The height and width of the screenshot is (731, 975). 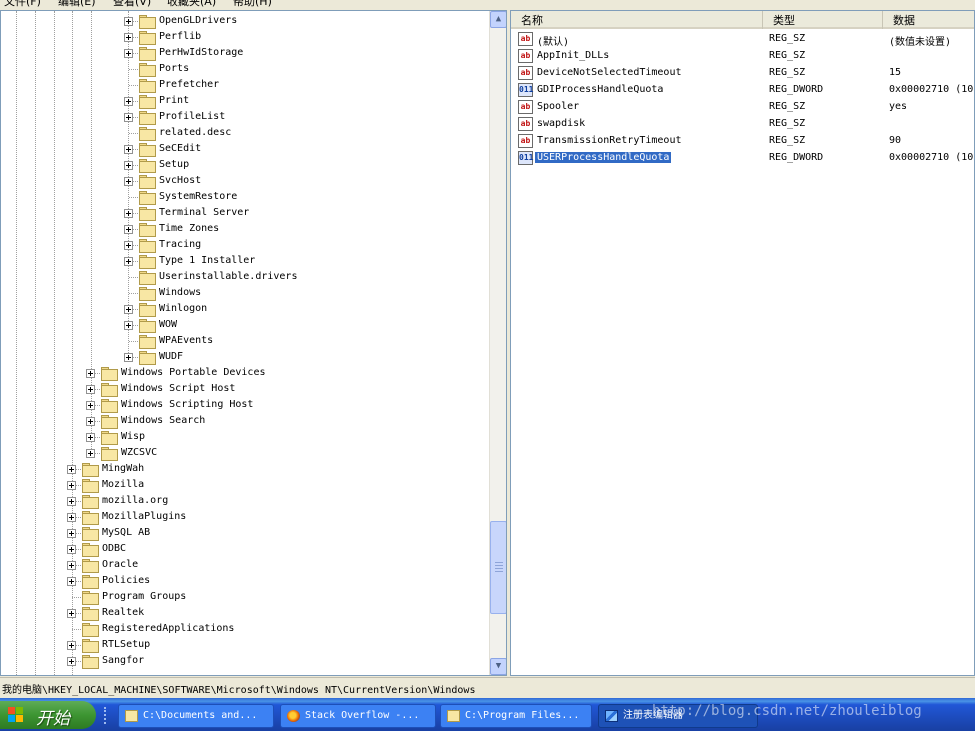 What do you see at coordinates (245, 405) in the screenshot?
I see `tree-node: Windows Scripting Host` at bounding box center [245, 405].